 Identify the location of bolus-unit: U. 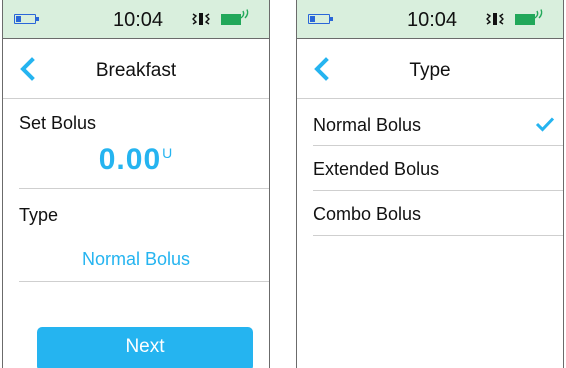
(168, 153).